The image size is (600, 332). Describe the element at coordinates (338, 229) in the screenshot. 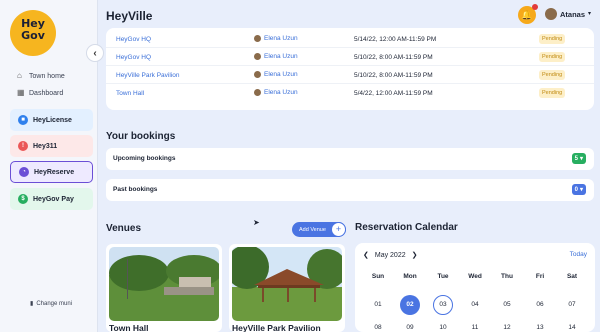

I see `plus-icon: +` at that location.